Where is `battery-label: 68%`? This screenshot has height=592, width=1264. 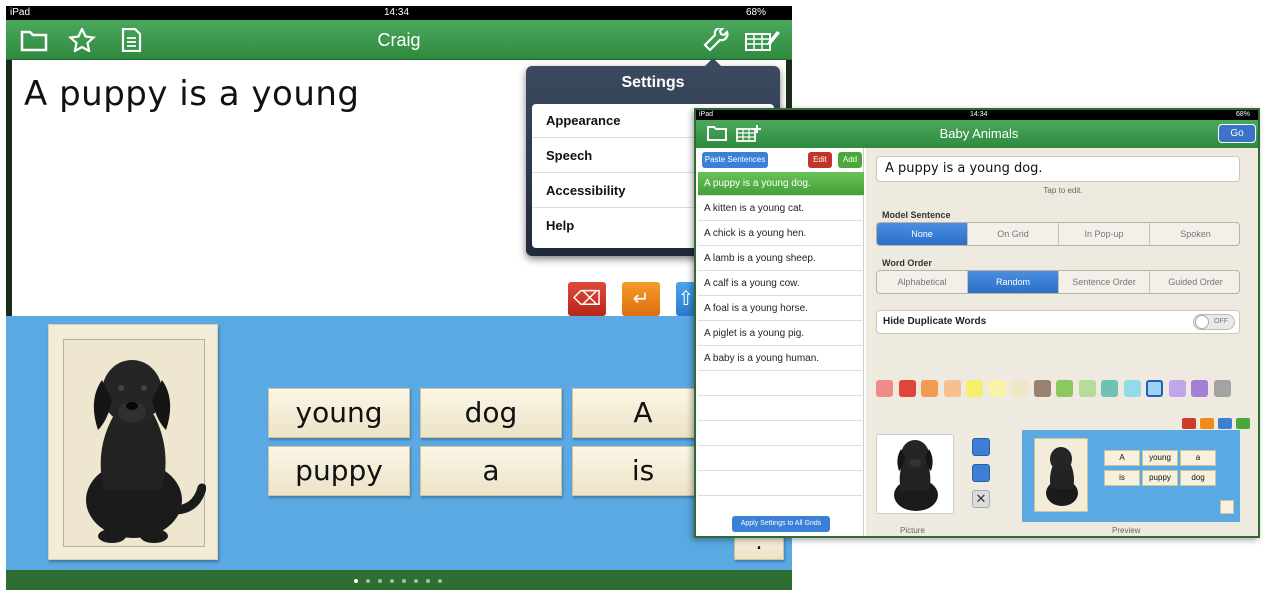 battery-label: 68% is located at coordinates (756, 12).